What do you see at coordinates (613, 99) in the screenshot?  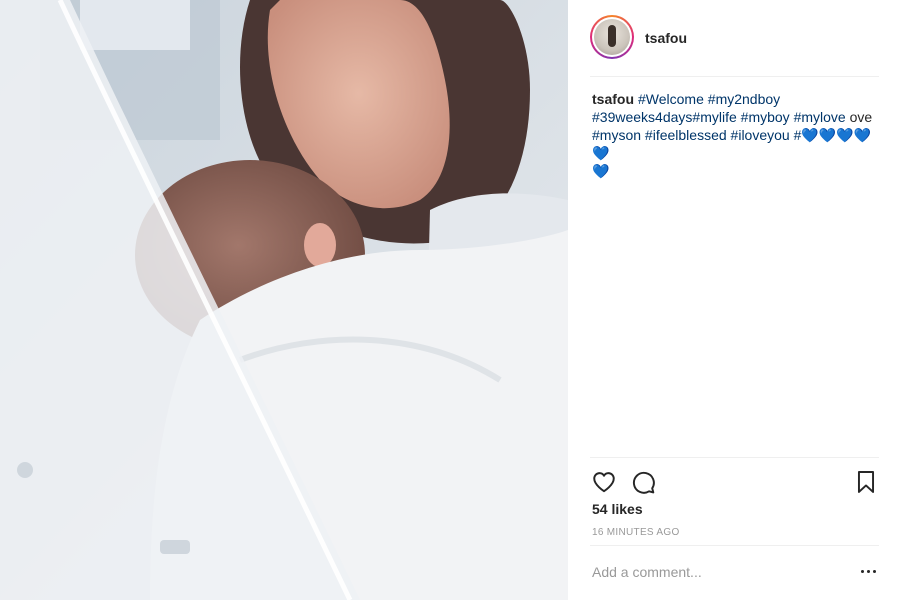 I see `caption-username: tsafou` at bounding box center [613, 99].